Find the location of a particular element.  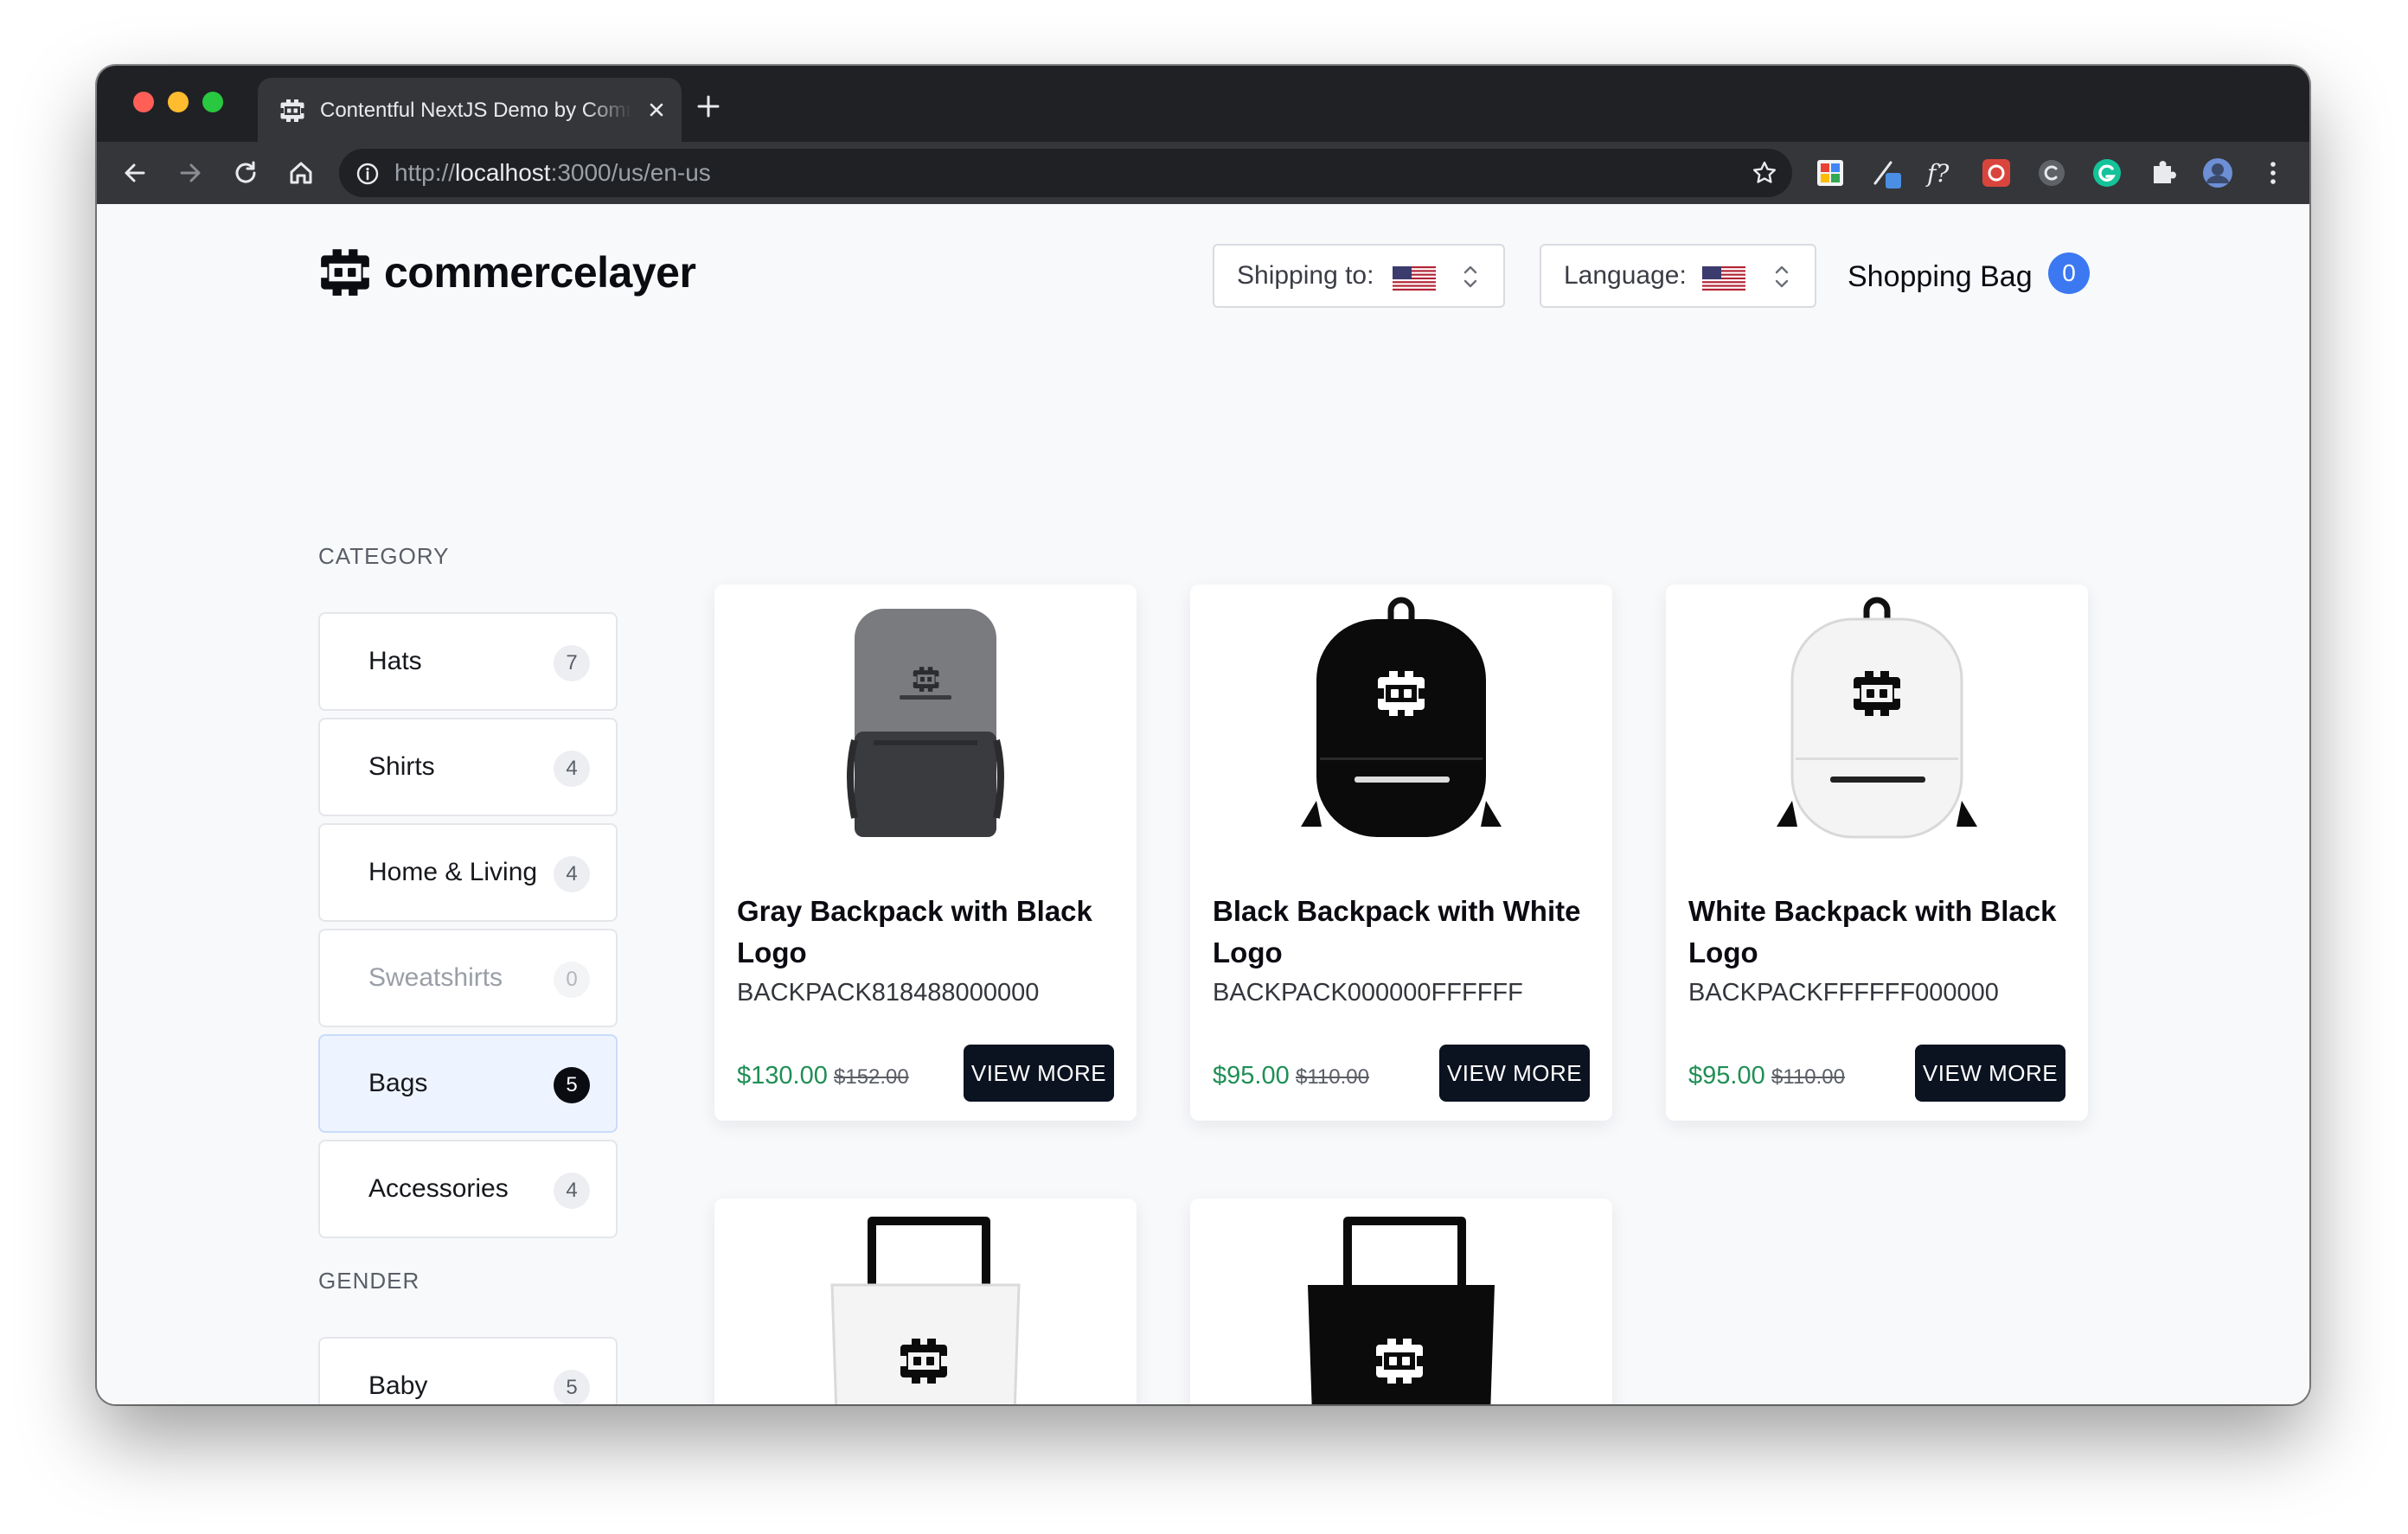

close-tab-icon is located at coordinates (656, 110).